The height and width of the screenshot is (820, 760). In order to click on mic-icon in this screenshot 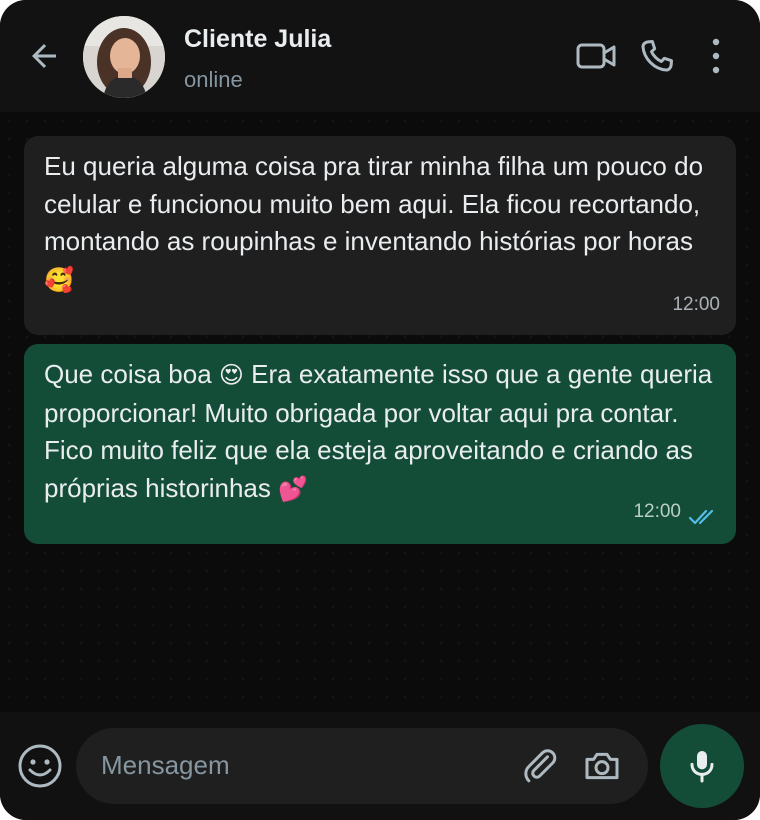, I will do `click(702, 767)`.